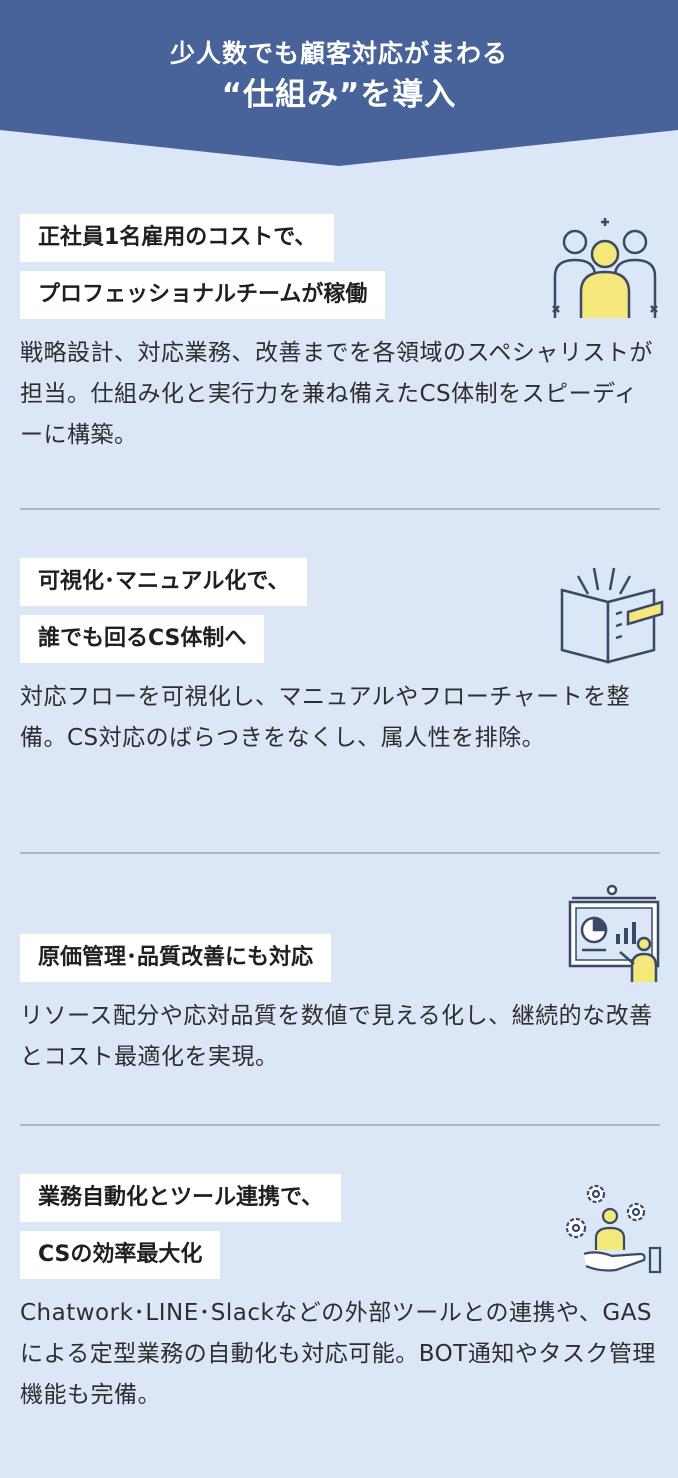 This screenshot has height=1478, width=678. I want to click on header-line1: 少人数でも顧客対応がまわる, so click(338, 53).